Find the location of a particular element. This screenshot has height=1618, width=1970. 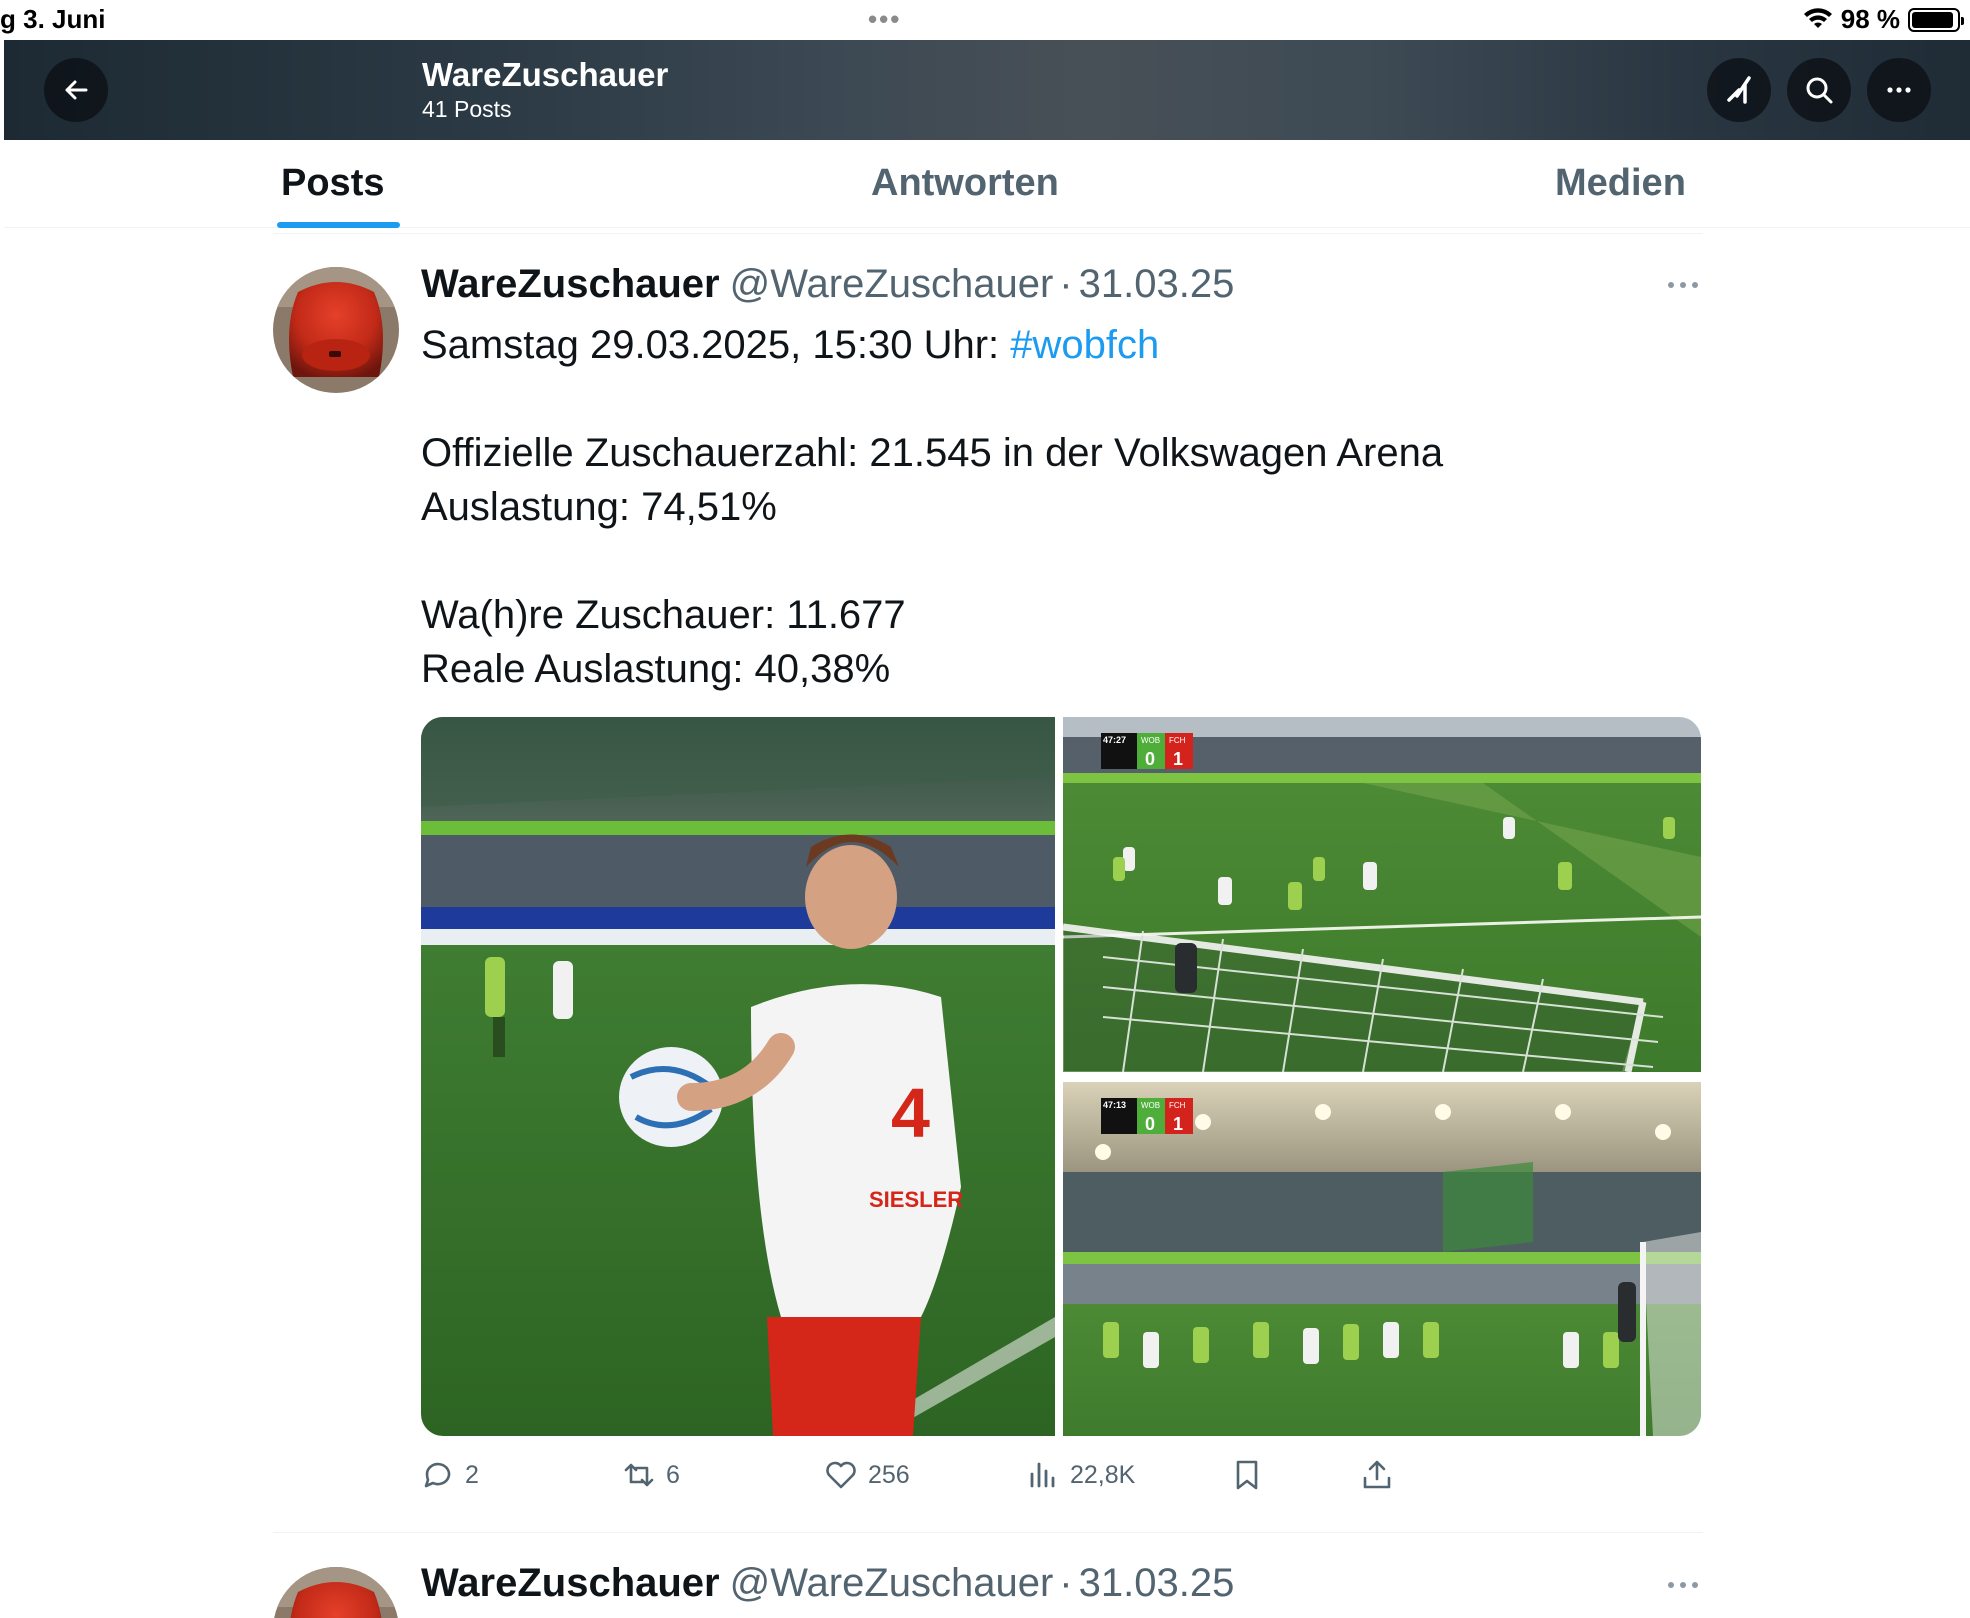

jersey-number: 4 is located at coordinates (910, 1113).